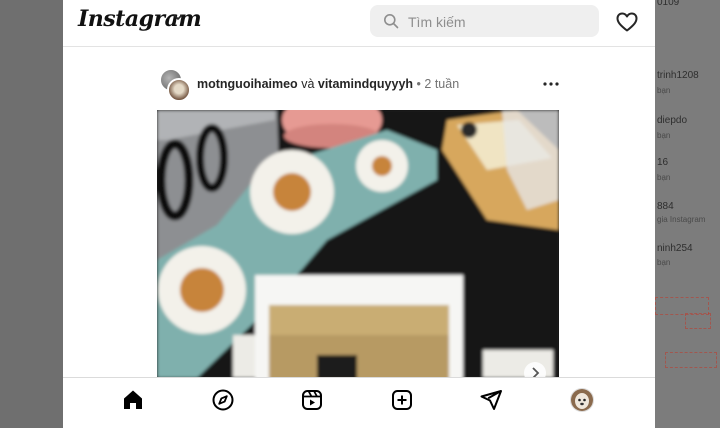  I want to click on direct-icon, so click(491, 400).